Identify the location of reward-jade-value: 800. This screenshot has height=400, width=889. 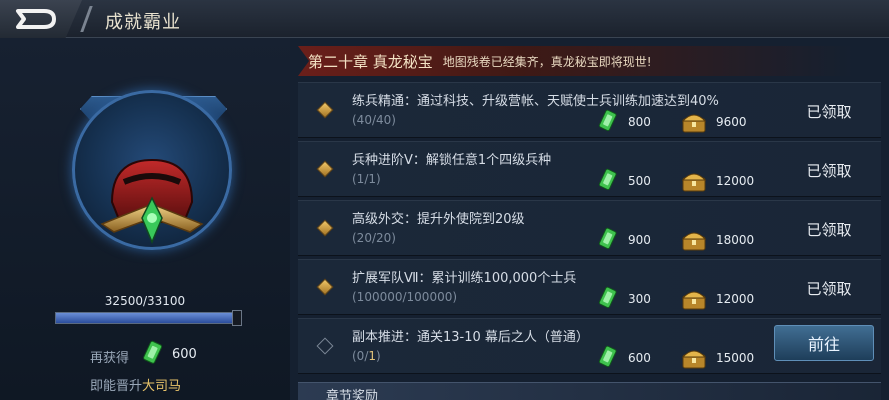
(639, 122).